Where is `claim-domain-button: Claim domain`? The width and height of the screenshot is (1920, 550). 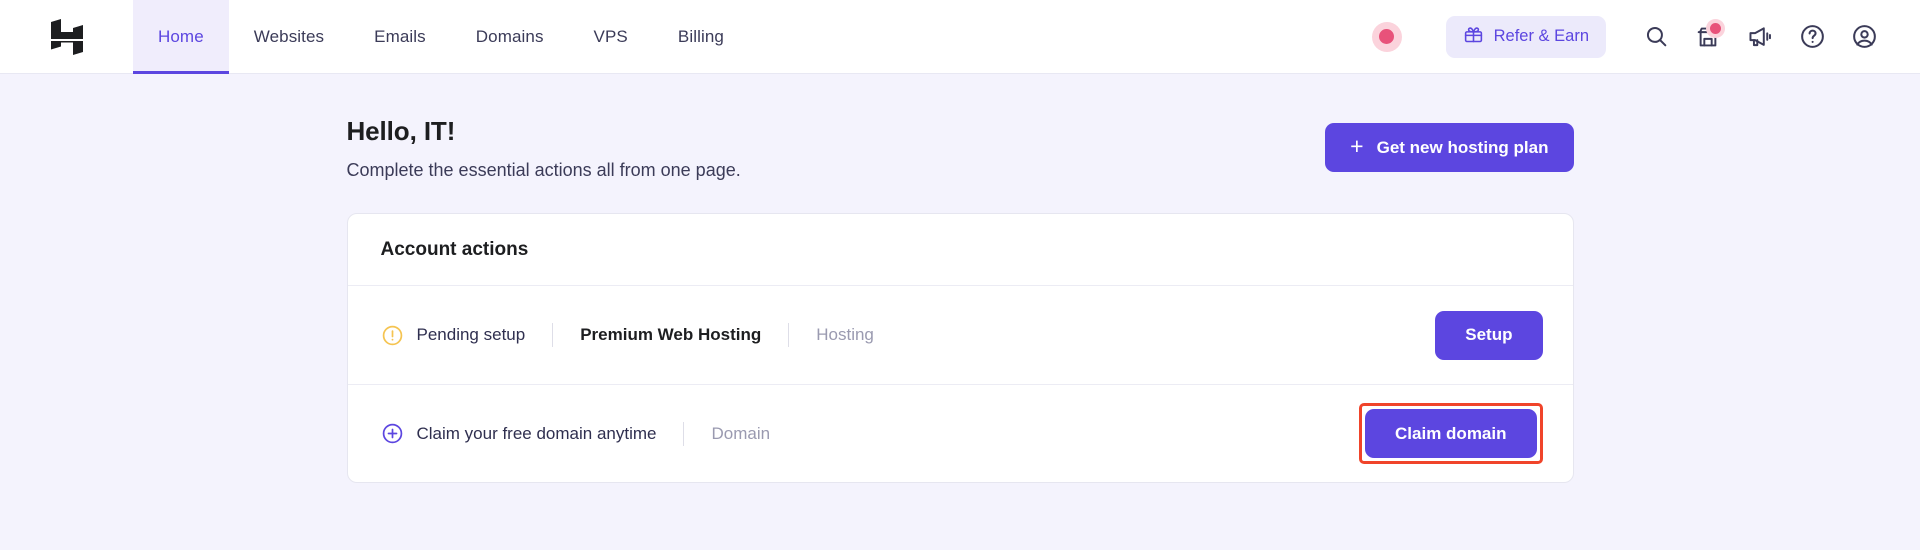
claim-domain-button: Claim domain is located at coordinates (1451, 433).